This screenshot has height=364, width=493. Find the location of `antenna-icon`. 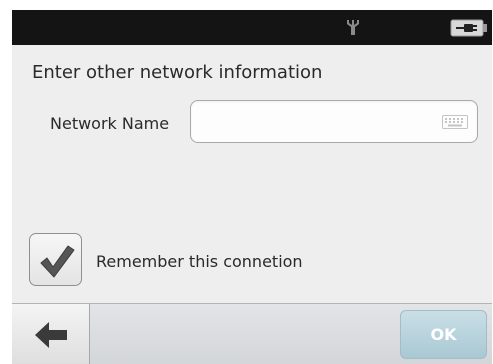

antenna-icon is located at coordinates (353, 27).